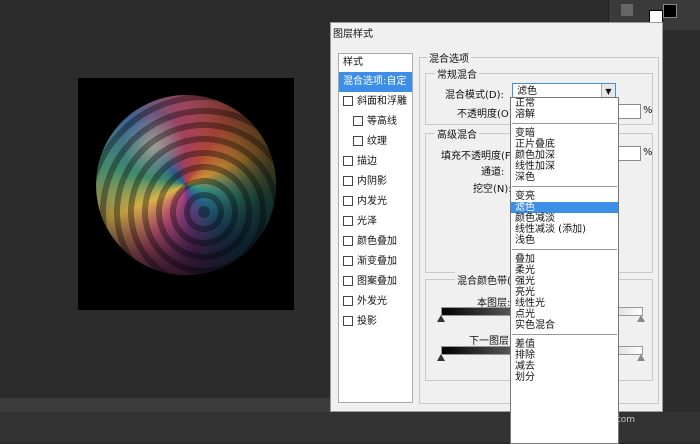 This screenshot has height=444, width=700. I want to click on advanced-blending-title: 高级混合, so click(457, 133).